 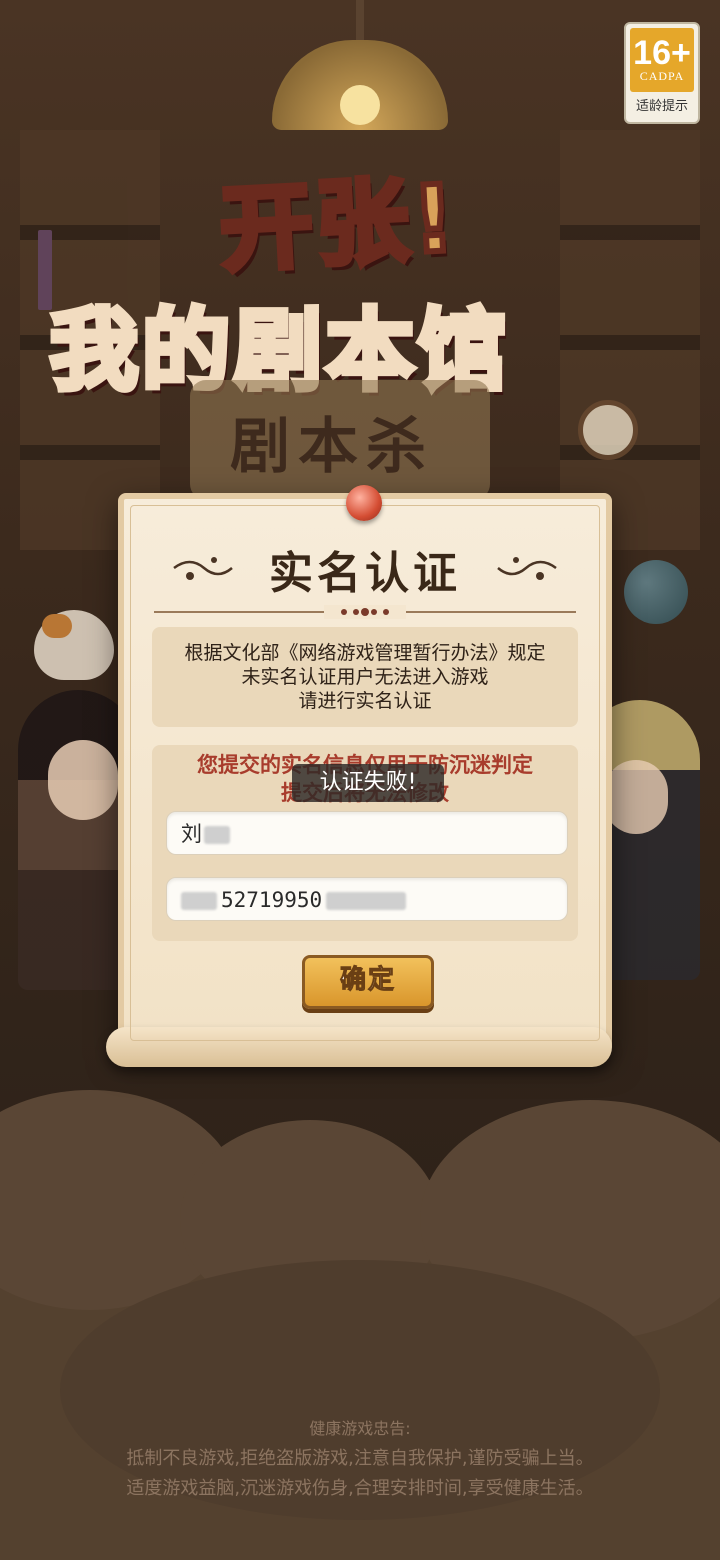 What do you see at coordinates (365, 701) in the screenshot?
I see `notice-line: 请进行实名认证` at bounding box center [365, 701].